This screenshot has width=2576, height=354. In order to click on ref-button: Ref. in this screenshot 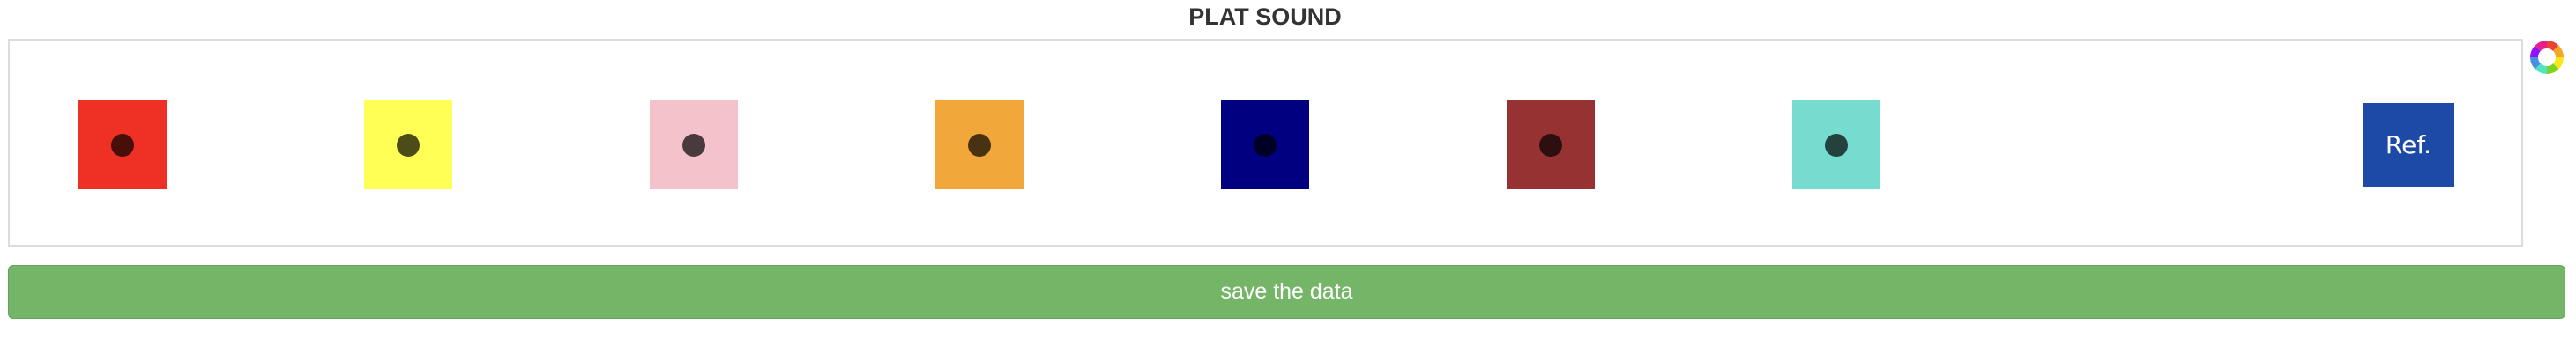, I will do `click(2408, 145)`.